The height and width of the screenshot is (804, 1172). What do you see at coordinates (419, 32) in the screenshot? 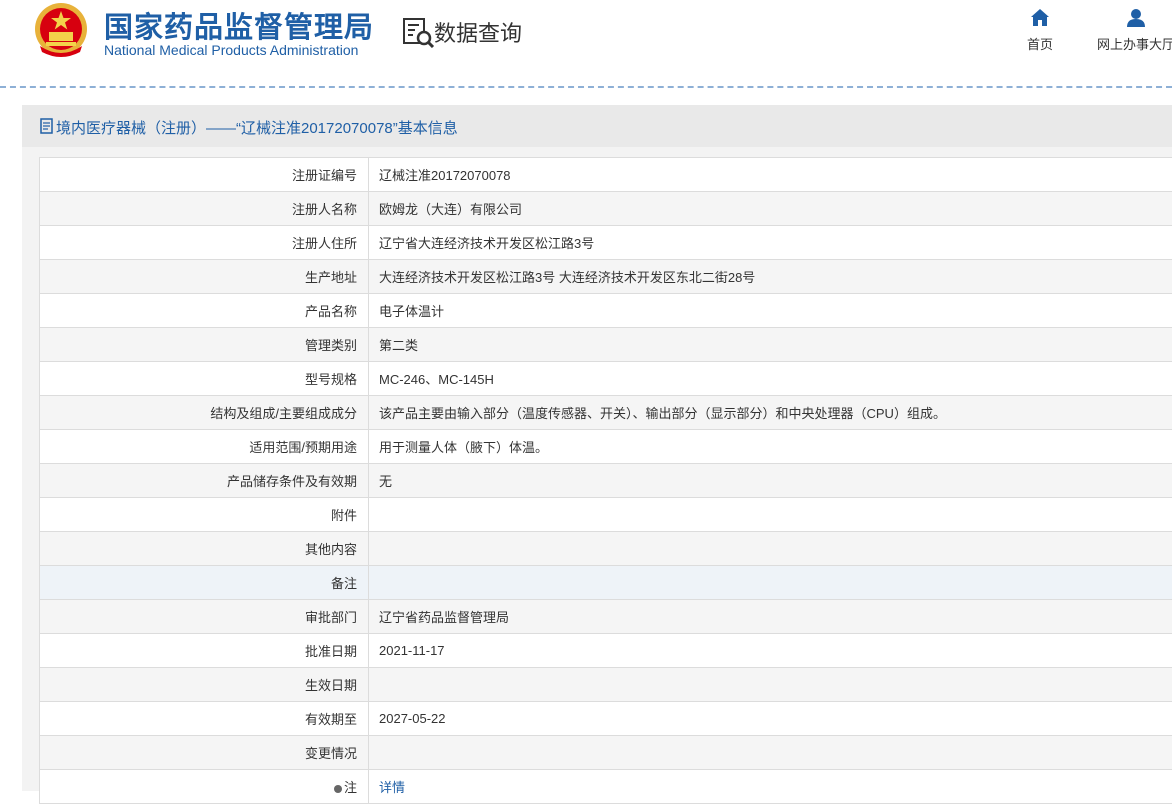
I see `data-query-icon` at bounding box center [419, 32].